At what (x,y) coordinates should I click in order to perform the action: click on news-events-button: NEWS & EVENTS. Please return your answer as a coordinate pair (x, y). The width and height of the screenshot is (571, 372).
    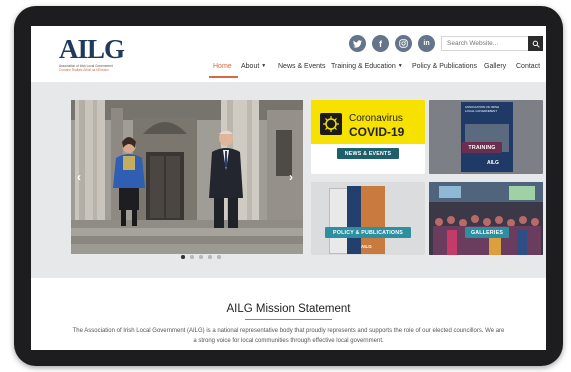
    Looking at the image, I should click on (368, 153).